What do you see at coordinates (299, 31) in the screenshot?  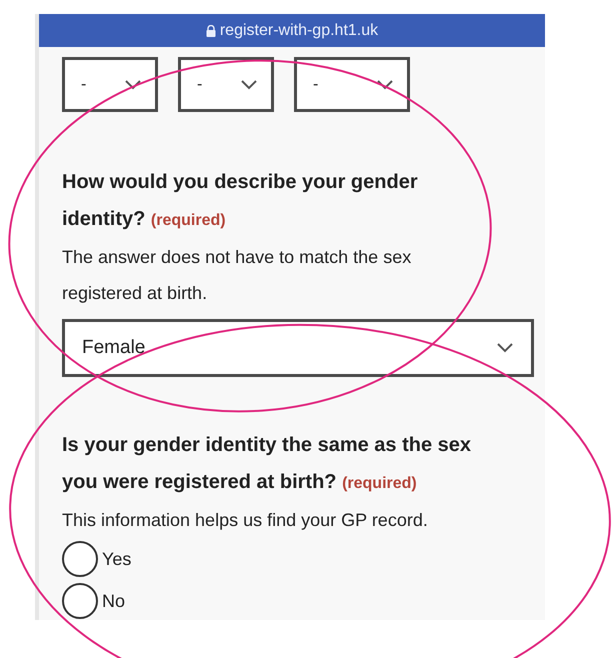 I see `url-text: register-with-gp.ht1.uk` at bounding box center [299, 31].